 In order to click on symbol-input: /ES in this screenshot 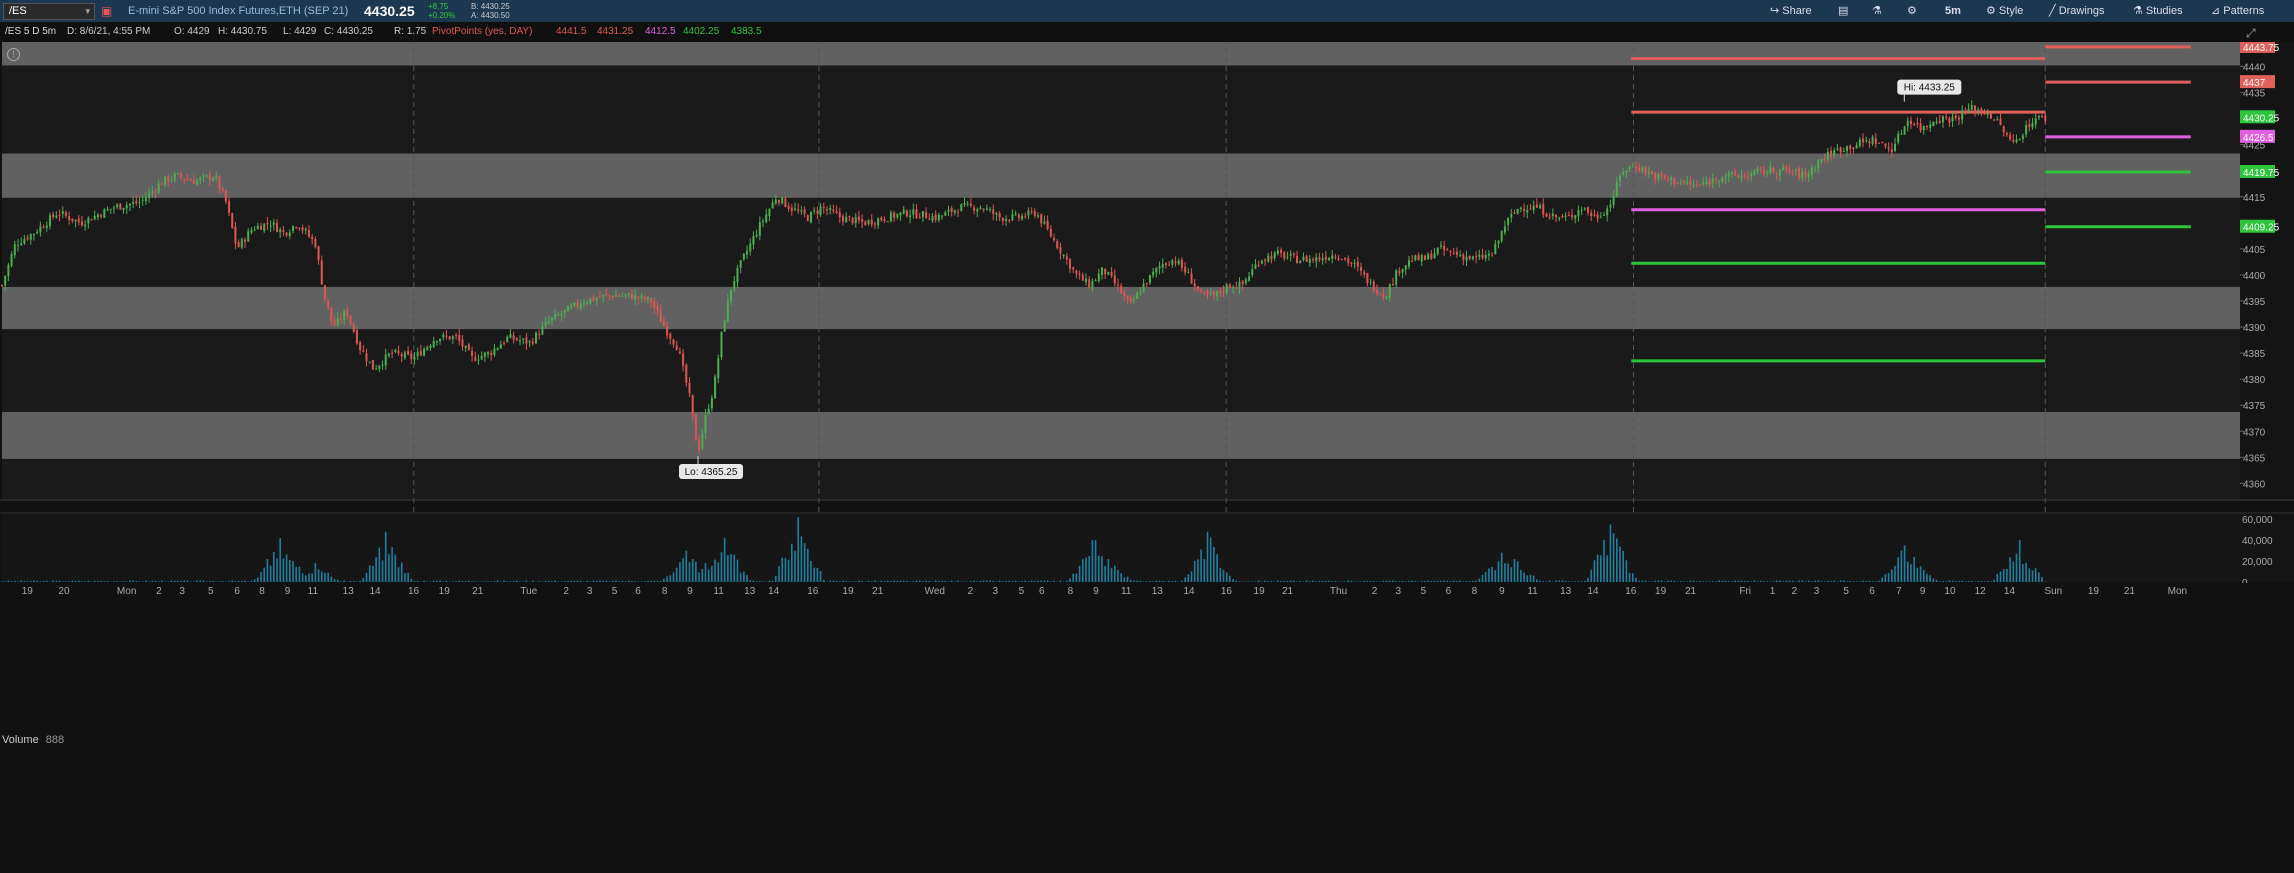, I will do `click(18, 11)`.